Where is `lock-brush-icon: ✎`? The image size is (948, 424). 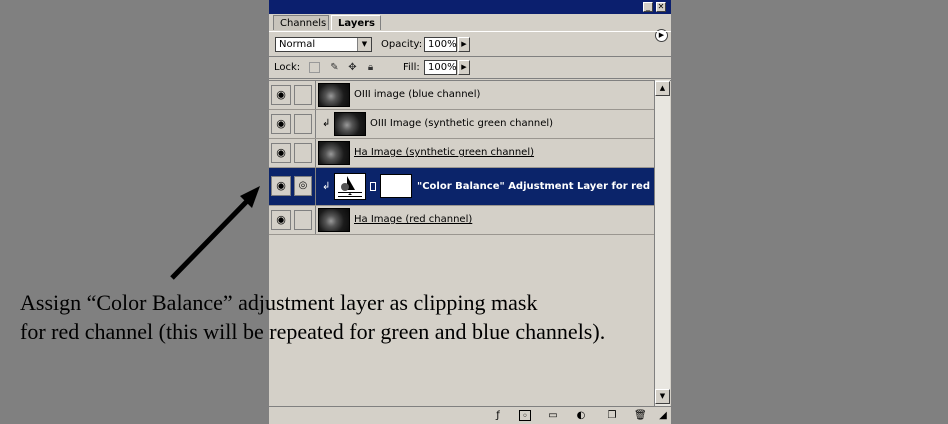 lock-brush-icon: ✎ is located at coordinates (334, 67).